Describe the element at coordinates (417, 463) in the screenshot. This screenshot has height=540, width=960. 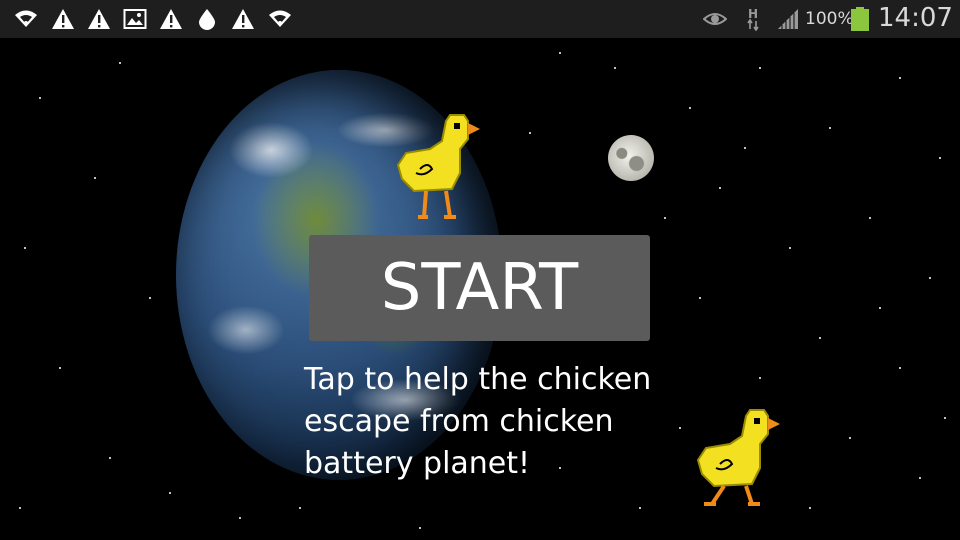
I see `tagline-line: battery planet!` at that location.